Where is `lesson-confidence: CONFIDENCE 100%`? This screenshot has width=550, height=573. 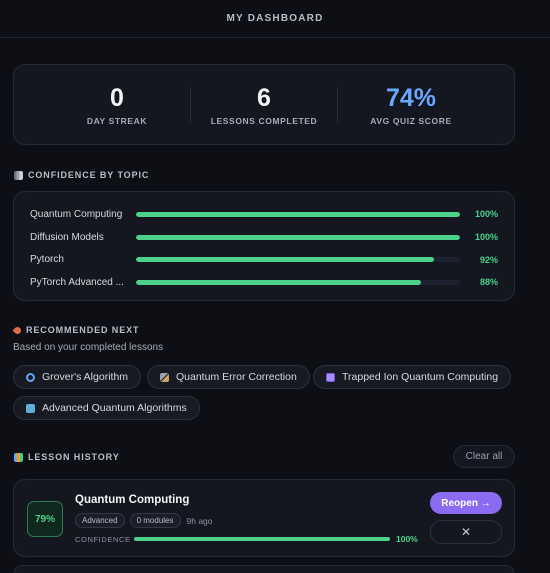 lesson-confidence: CONFIDENCE 100% is located at coordinates (246, 539).